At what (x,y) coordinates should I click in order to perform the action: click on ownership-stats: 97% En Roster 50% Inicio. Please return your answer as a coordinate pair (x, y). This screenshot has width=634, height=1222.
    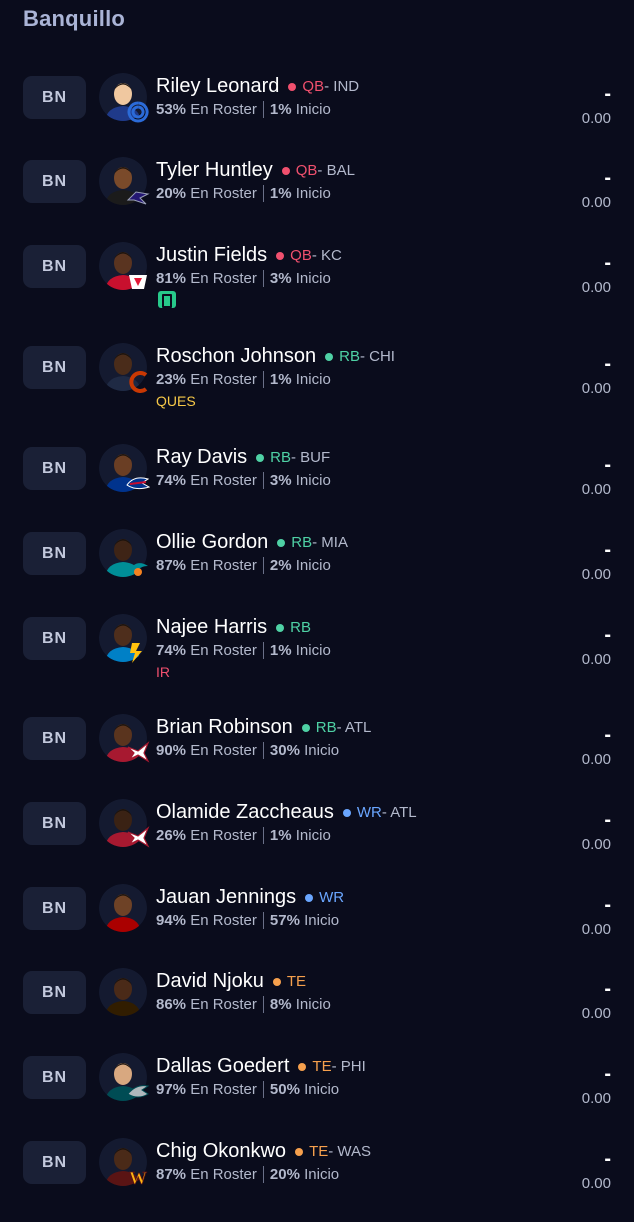
    Looking at the image, I should click on (247, 1089).